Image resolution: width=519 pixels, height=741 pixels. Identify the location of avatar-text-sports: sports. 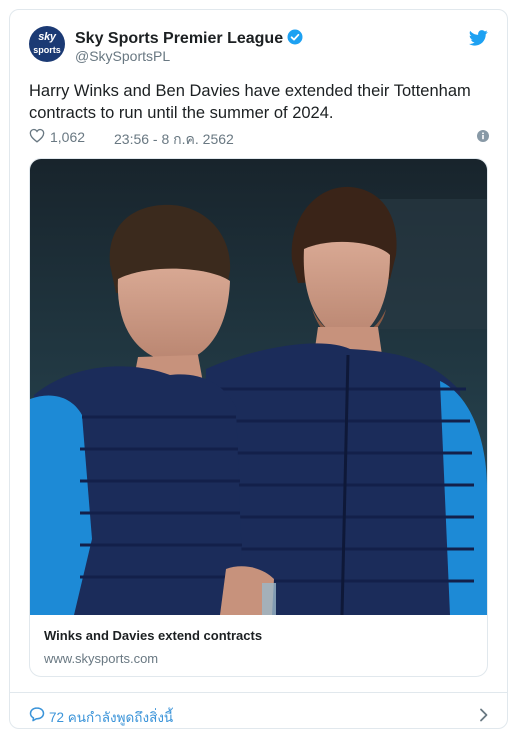
(47, 50).